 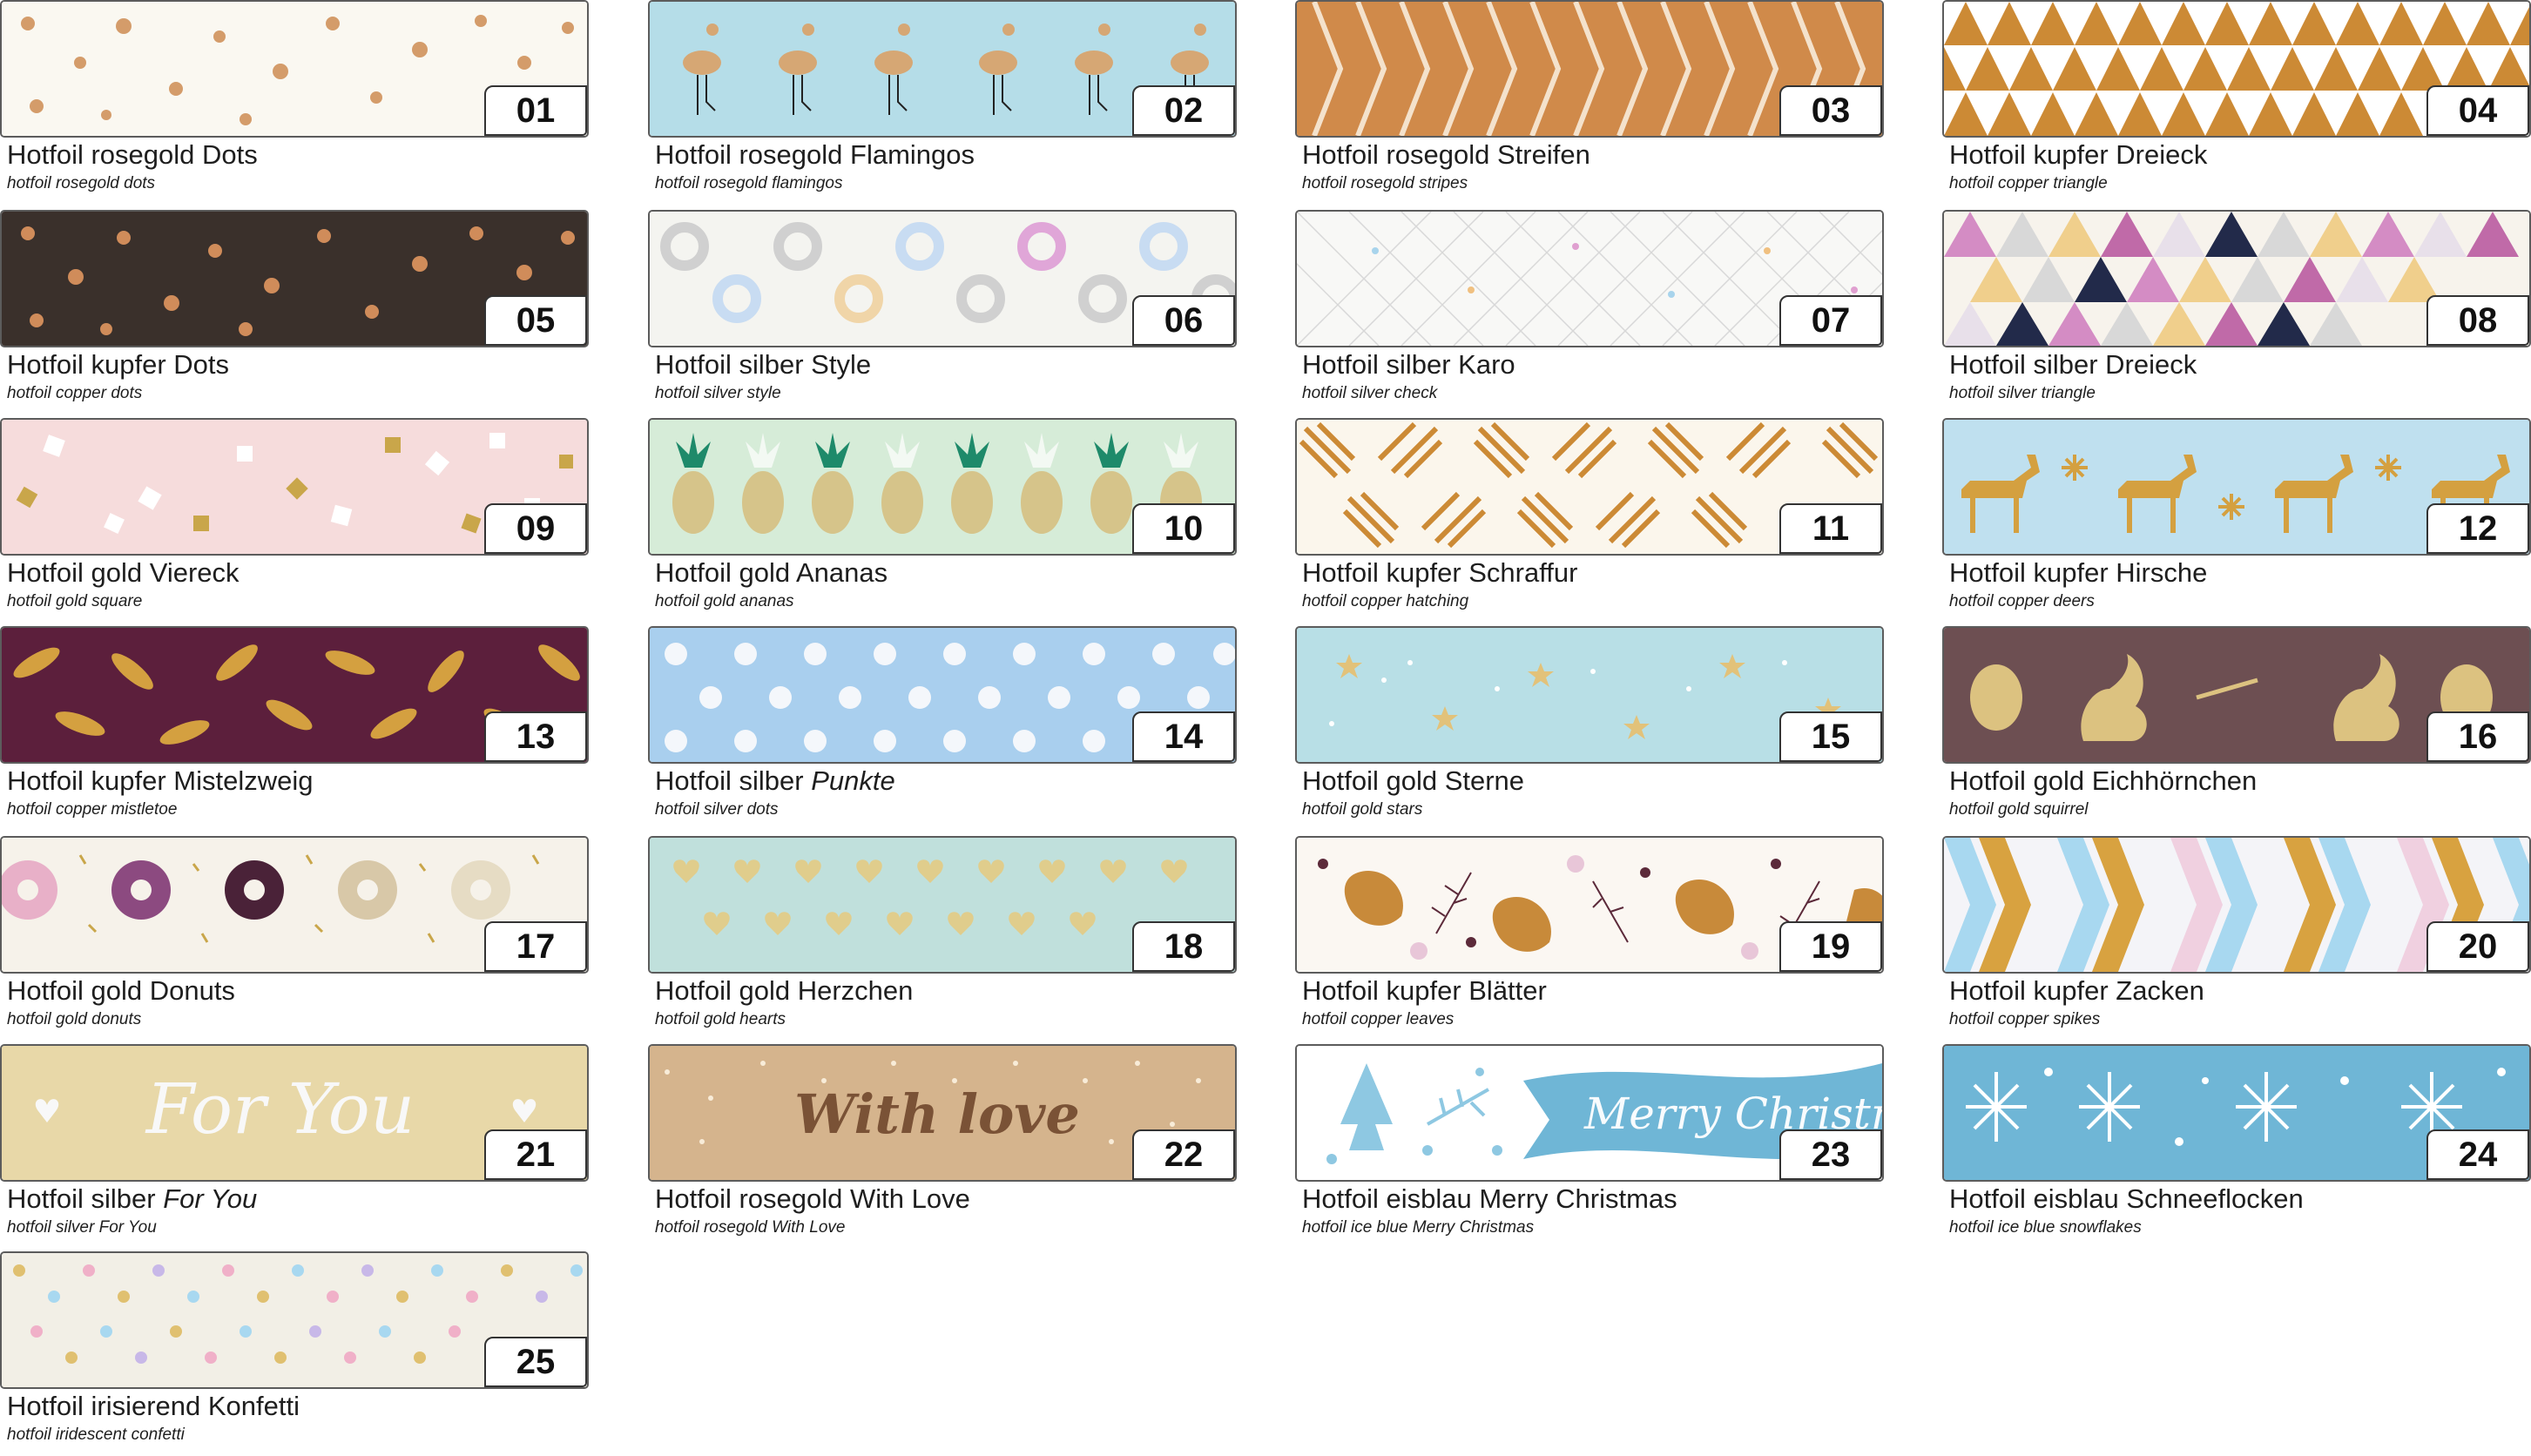 I want to click on tape-subtitle: hotfoil copper leaves, so click(x=1378, y=1019).